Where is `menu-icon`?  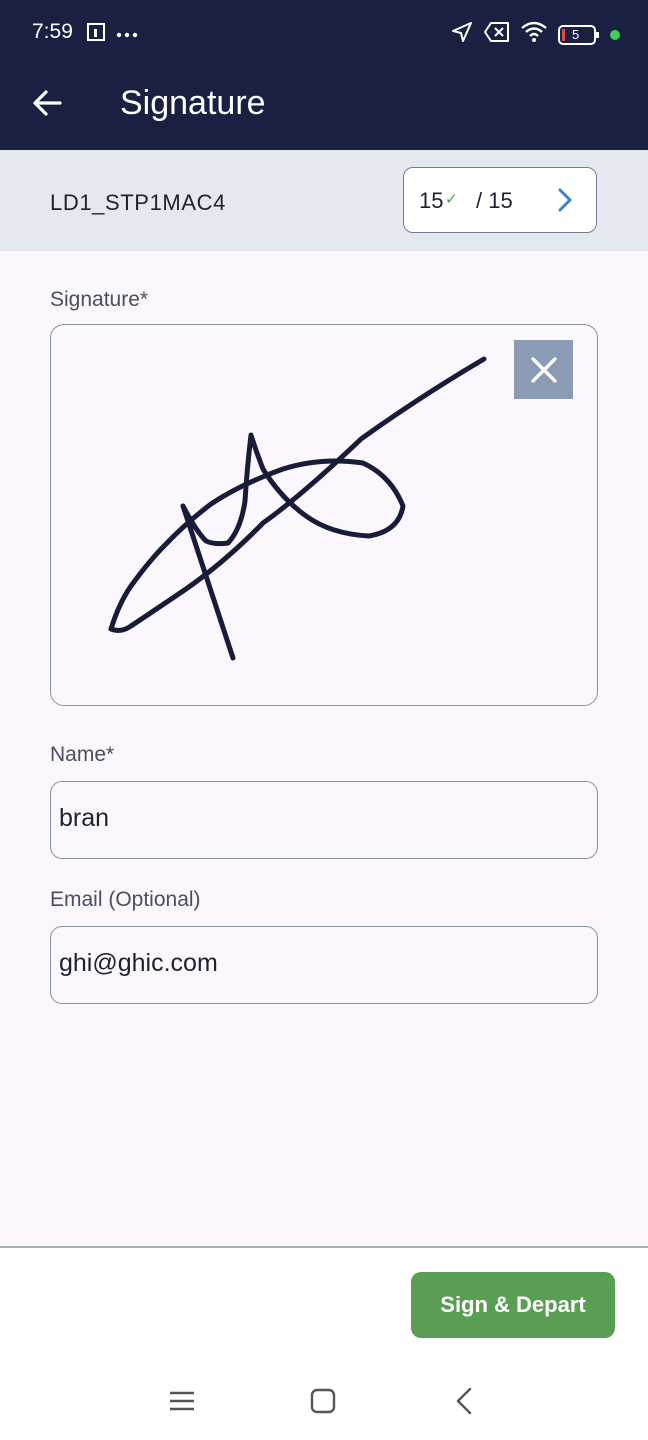 menu-icon is located at coordinates (182, 1401).